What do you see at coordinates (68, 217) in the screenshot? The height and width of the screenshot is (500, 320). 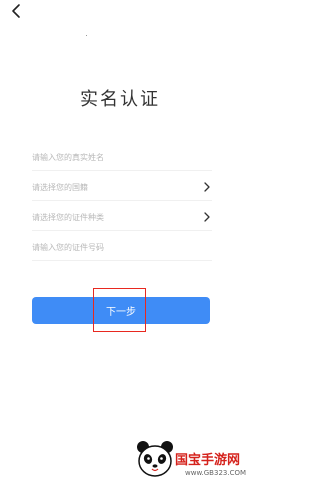 I see `id-type-placeholder: 请选择您的证件种类` at bounding box center [68, 217].